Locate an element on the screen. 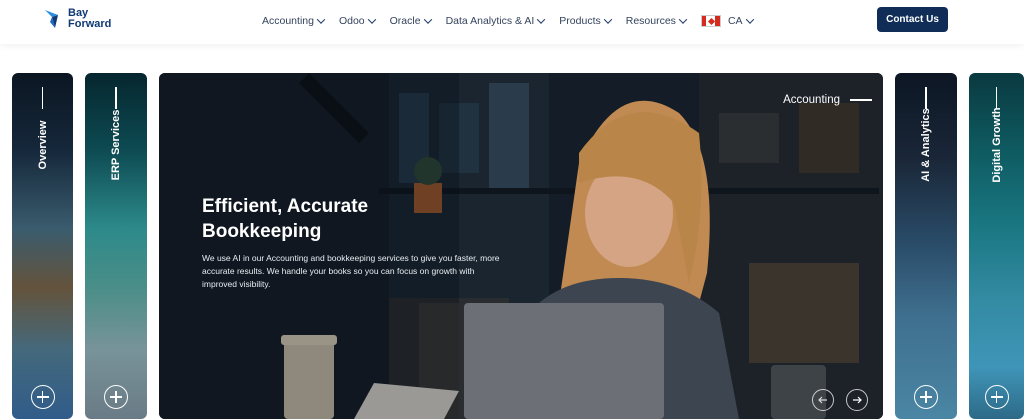  canada-flag-icon is located at coordinates (710, 21).